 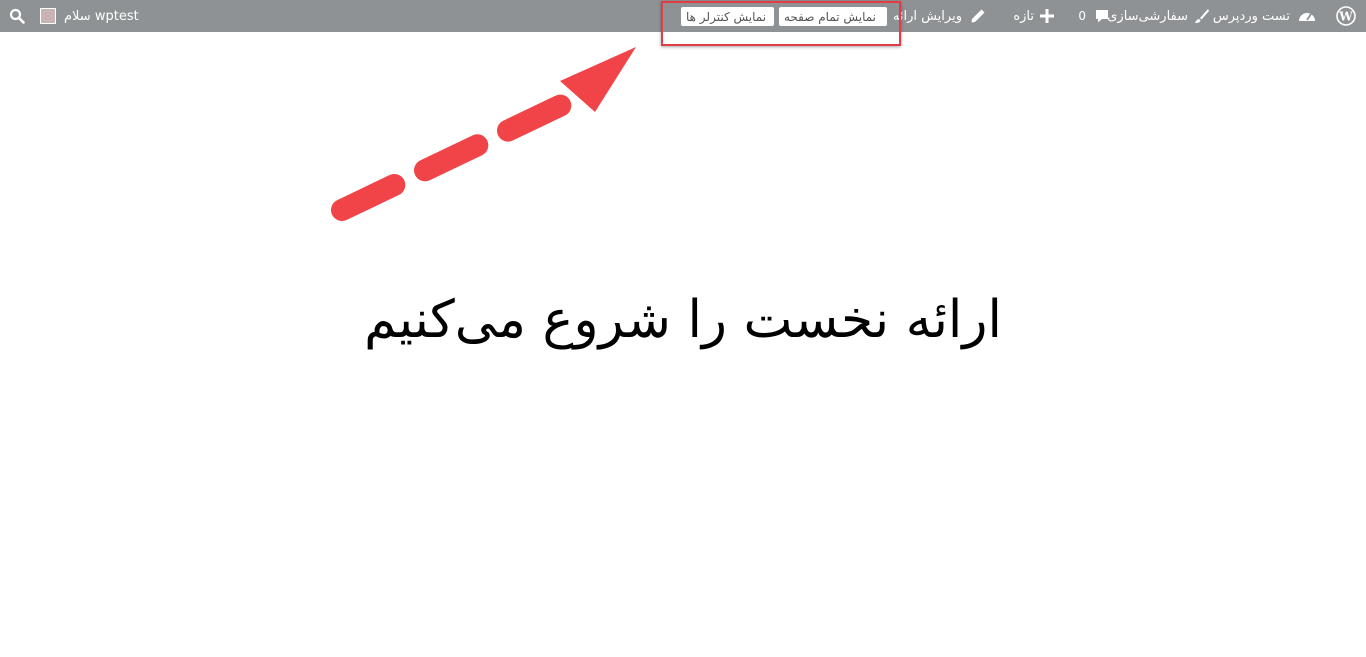 I want to click on arrow-head, so click(x=598, y=79).